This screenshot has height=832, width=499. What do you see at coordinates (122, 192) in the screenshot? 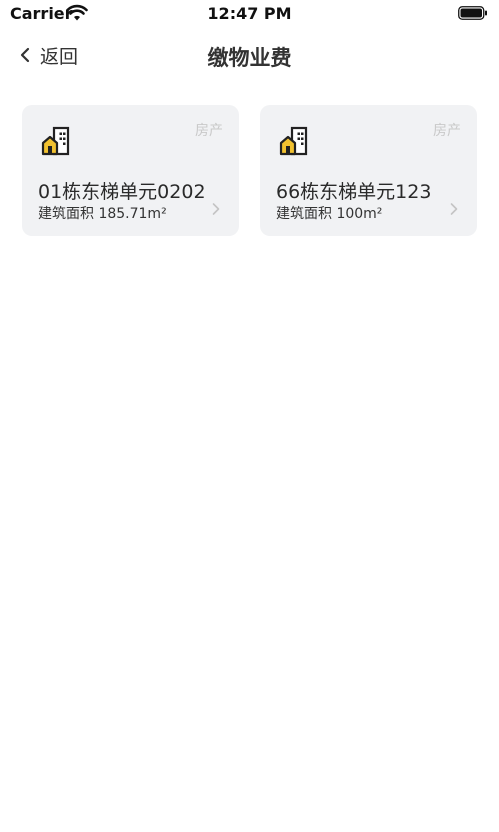
I see `property-name: 01栋东梯单元0202` at bounding box center [122, 192].